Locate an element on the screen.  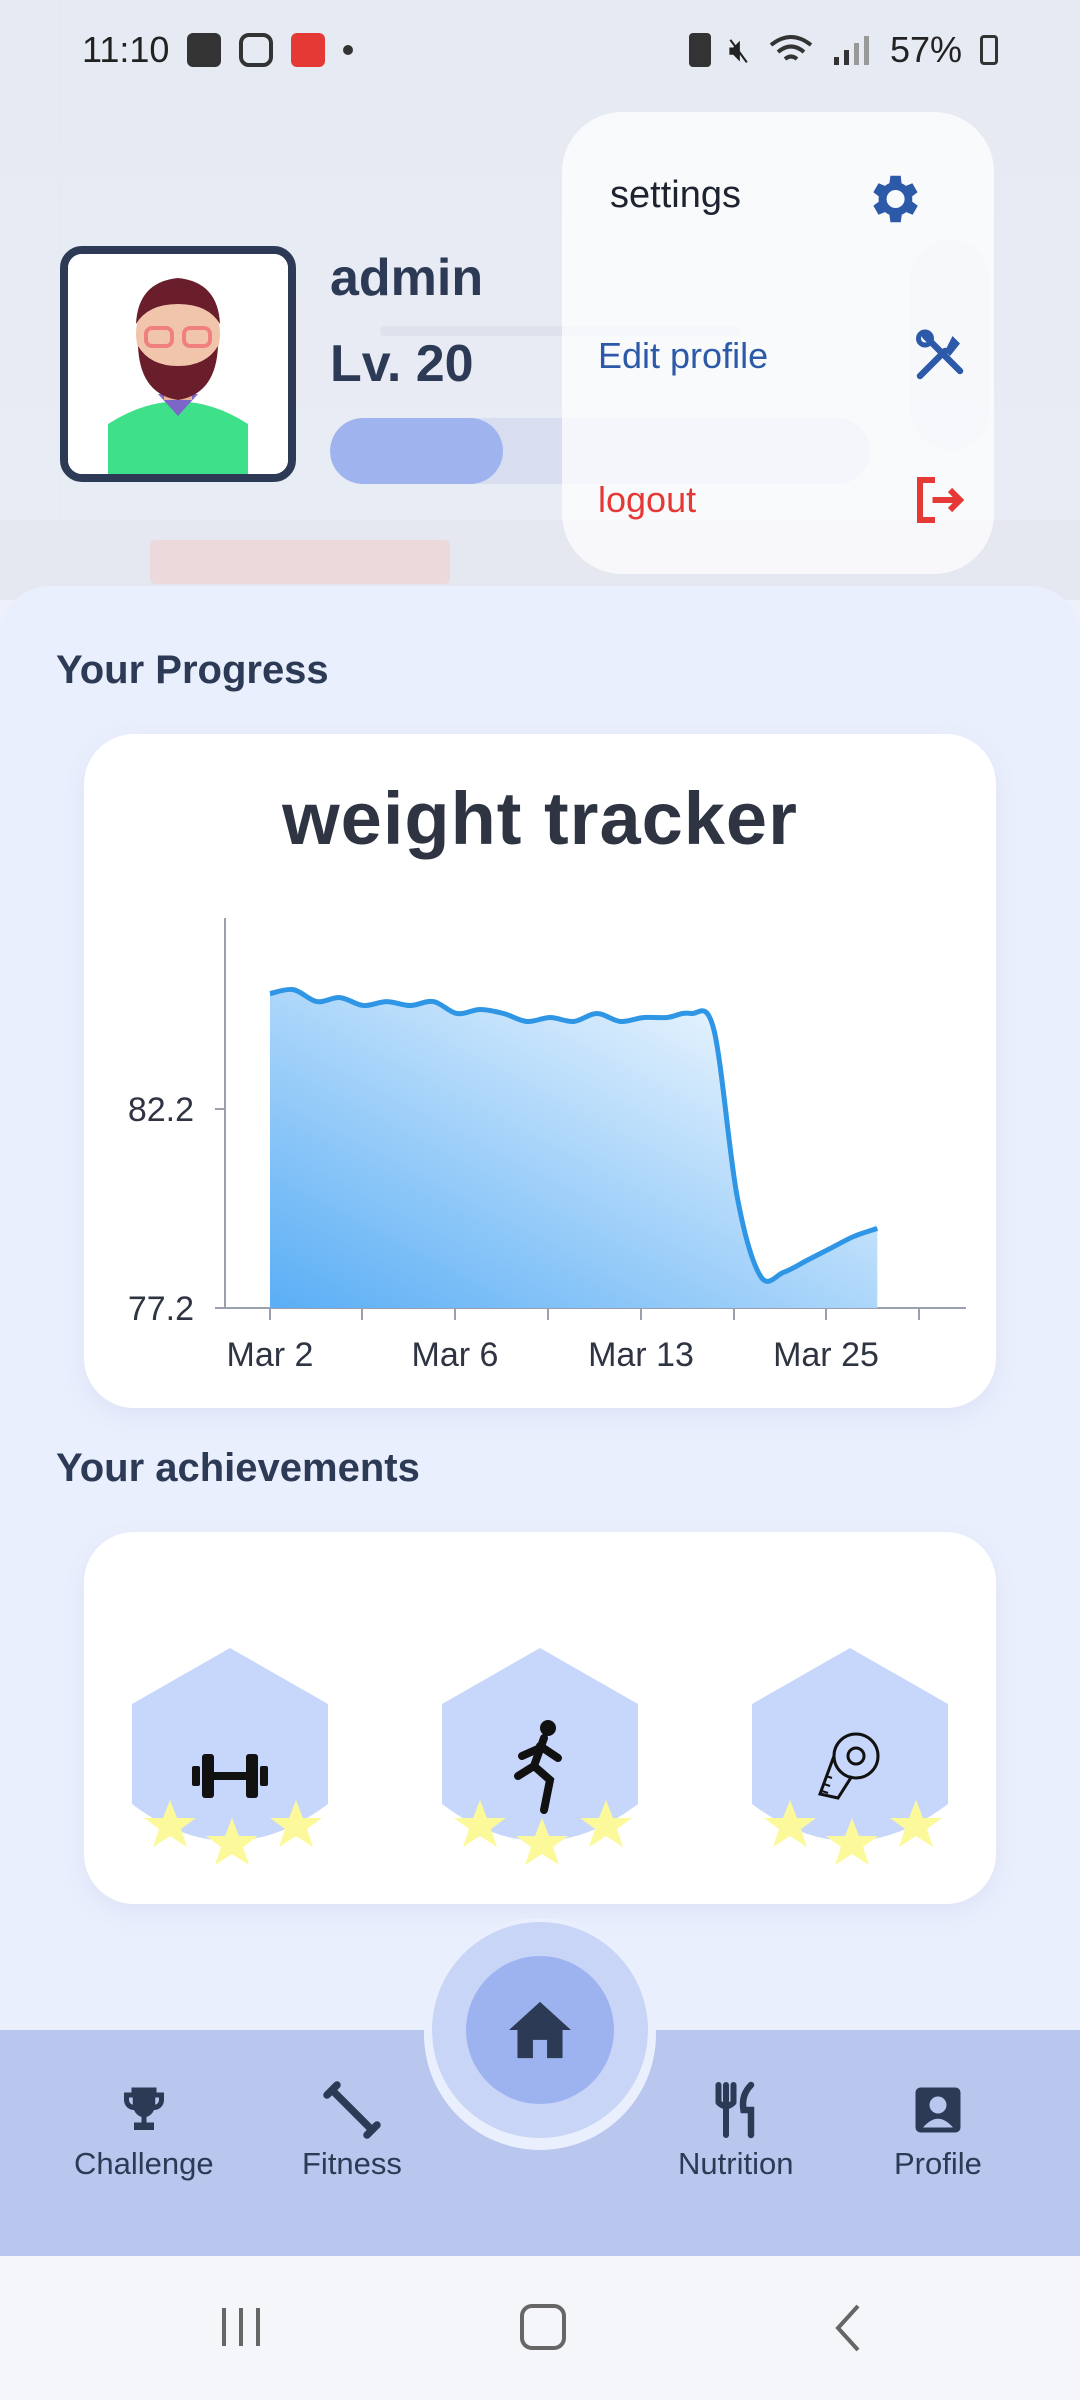
tape-measure-icon is located at coordinates (848, 1766).